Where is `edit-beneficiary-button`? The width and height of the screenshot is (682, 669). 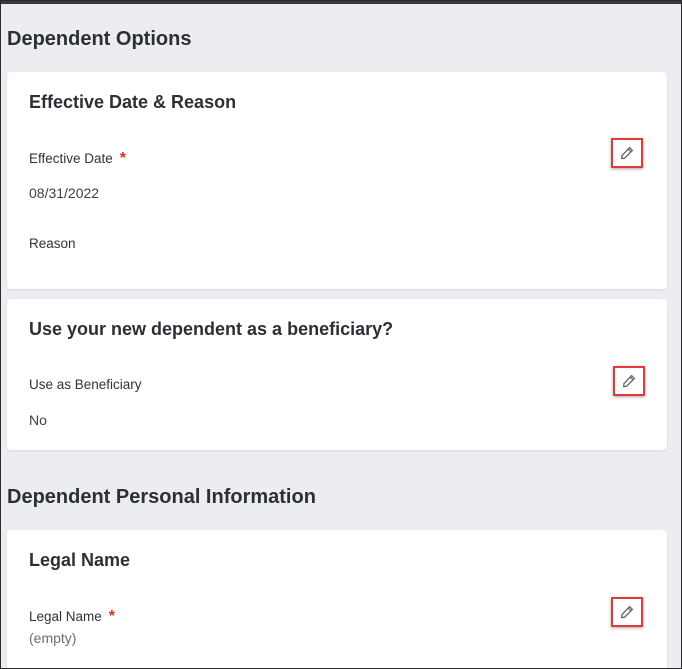 edit-beneficiary-button is located at coordinates (629, 381).